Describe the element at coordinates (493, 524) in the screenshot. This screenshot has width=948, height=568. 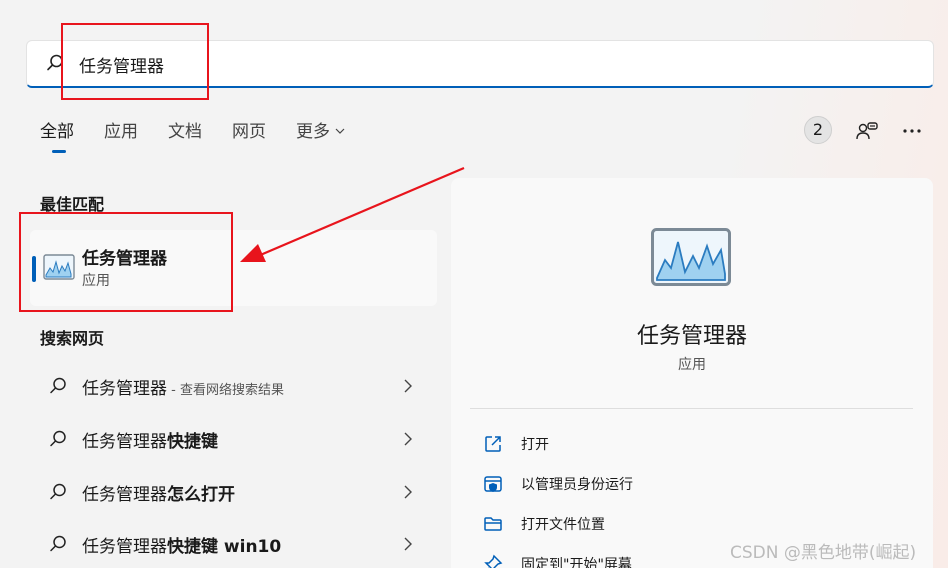
I see `folder-icon` at that location.